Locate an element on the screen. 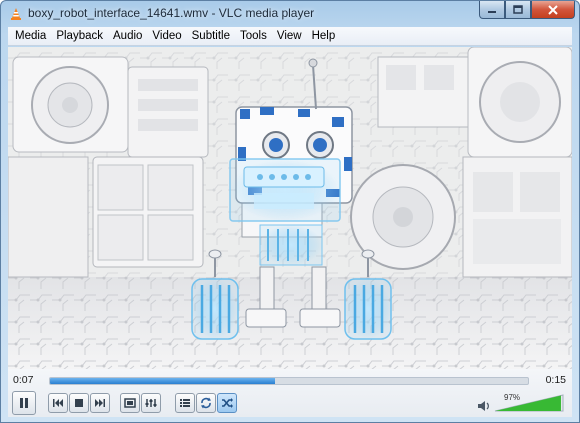 Image resolution: width=580 pixels, height=423 pixels. seek-bar is located at coordinates (289, 381).